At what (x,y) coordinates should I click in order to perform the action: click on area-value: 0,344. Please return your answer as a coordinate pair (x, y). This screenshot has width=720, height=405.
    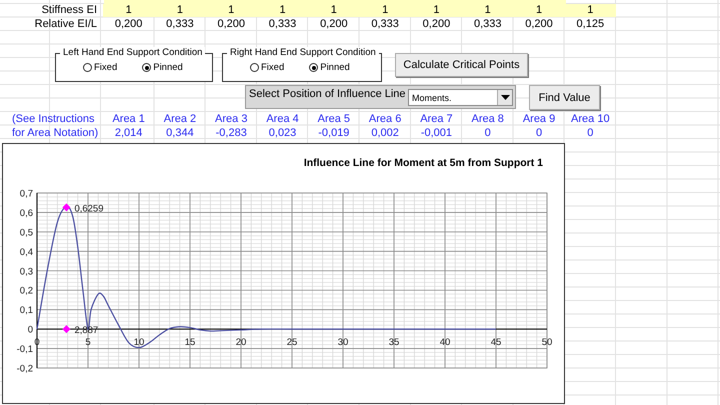
    Looking at the image, I should click on (180, 132).